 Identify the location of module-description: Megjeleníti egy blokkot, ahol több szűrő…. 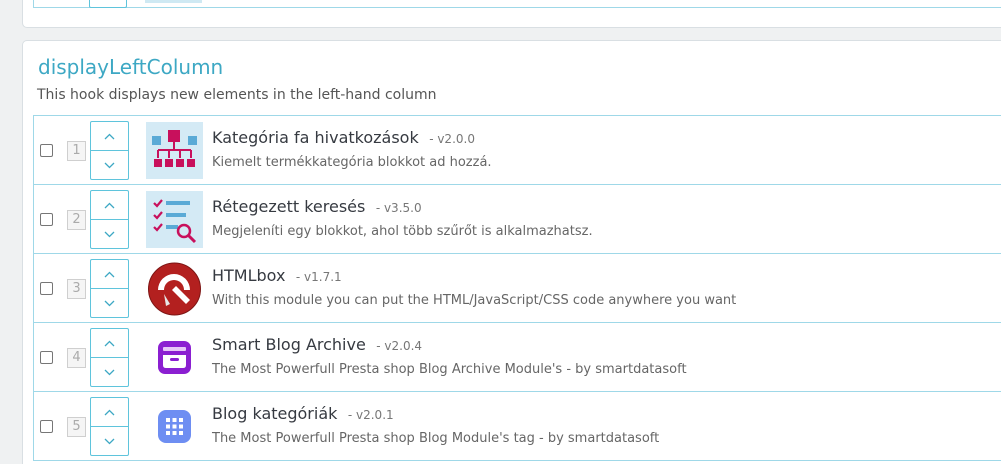
(402, 231).